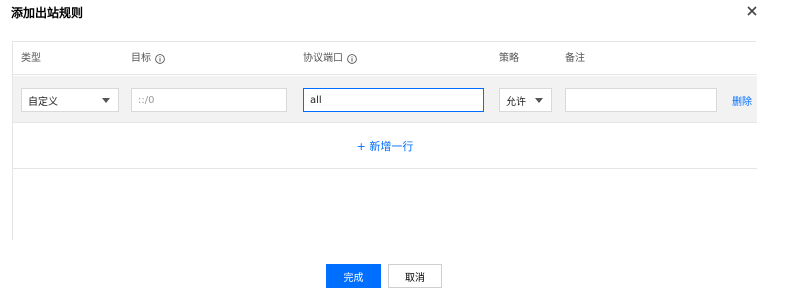  I want to click on target-input-value: ::/0, so click(146, 100).